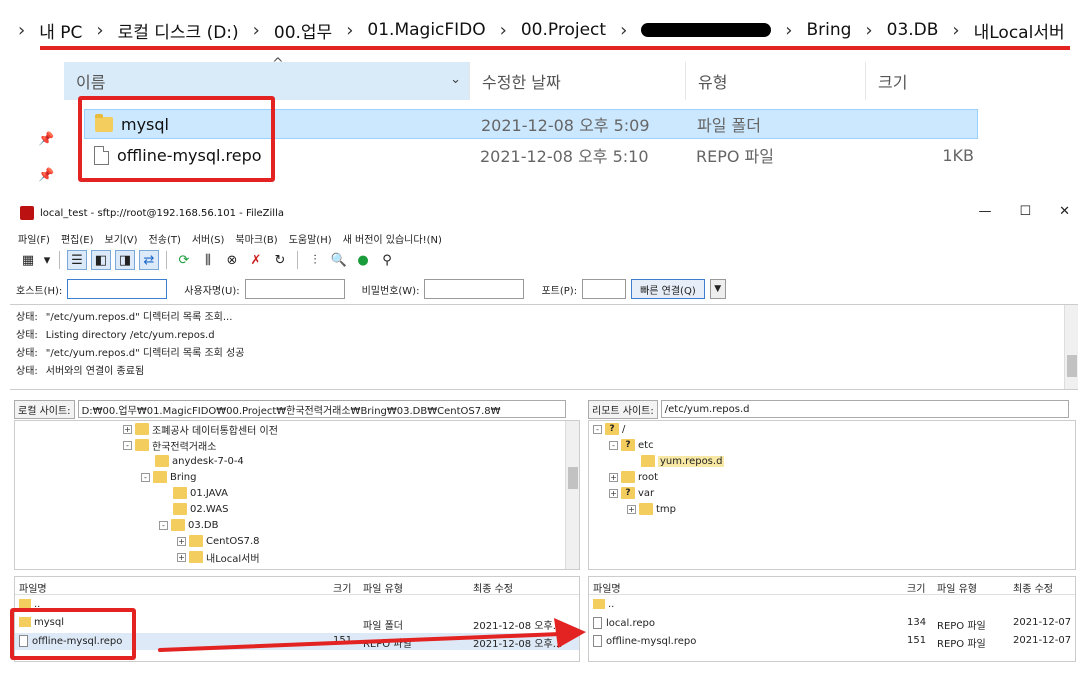 This screenshot has width=1090, height=674. I want to click on tree-item: yum.repos.d, so click(683, 461).